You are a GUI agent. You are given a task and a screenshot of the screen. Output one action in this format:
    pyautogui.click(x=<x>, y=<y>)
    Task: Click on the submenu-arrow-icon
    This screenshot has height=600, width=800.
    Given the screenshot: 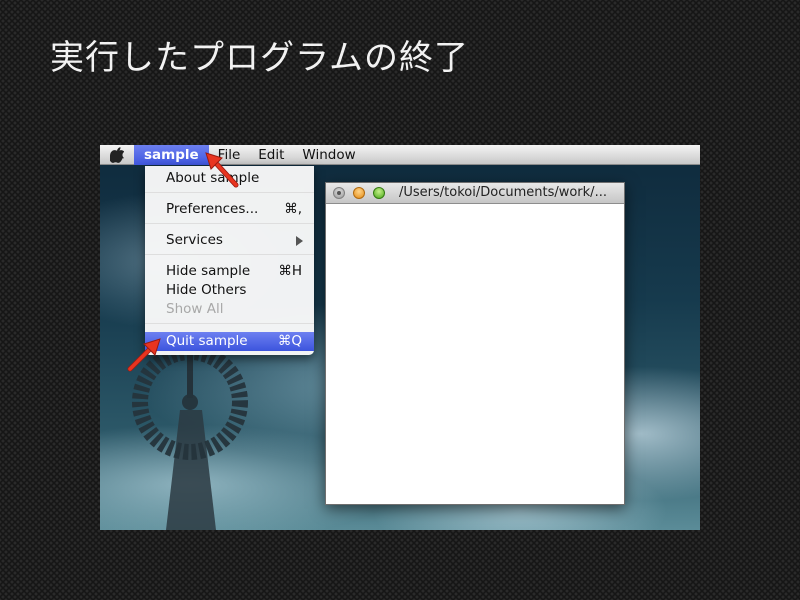 What is the action you would take?
    pyautogui.click(x=299, y=241)
    